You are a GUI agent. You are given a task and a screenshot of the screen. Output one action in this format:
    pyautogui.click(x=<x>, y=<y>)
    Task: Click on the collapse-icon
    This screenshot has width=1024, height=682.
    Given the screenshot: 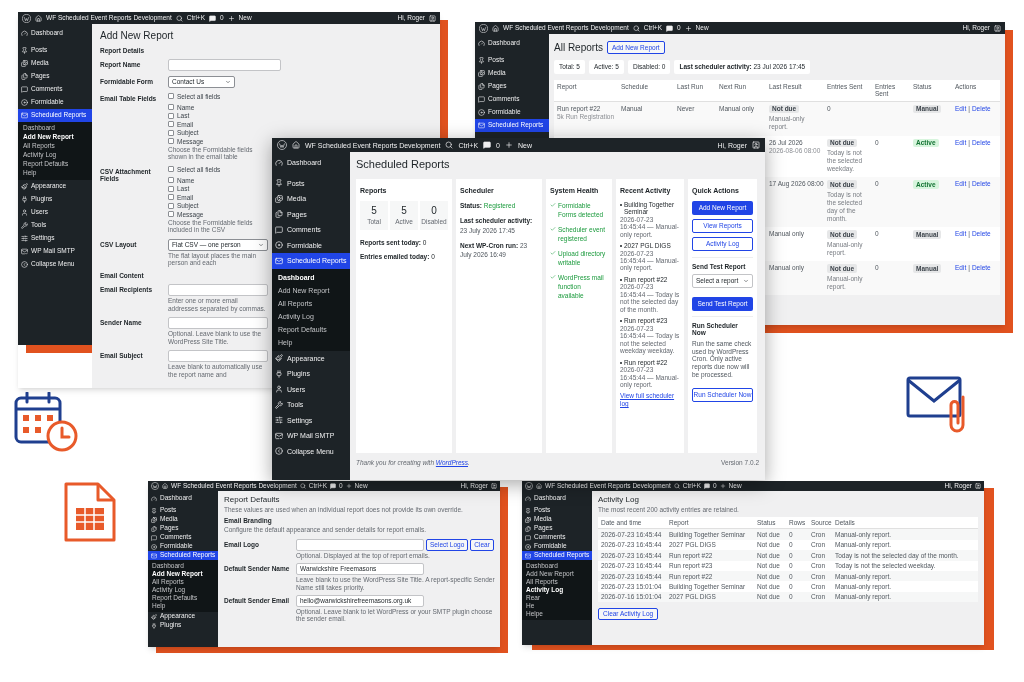 What is the action you would take?
    pyautogui.click(x=279, y=451)
    